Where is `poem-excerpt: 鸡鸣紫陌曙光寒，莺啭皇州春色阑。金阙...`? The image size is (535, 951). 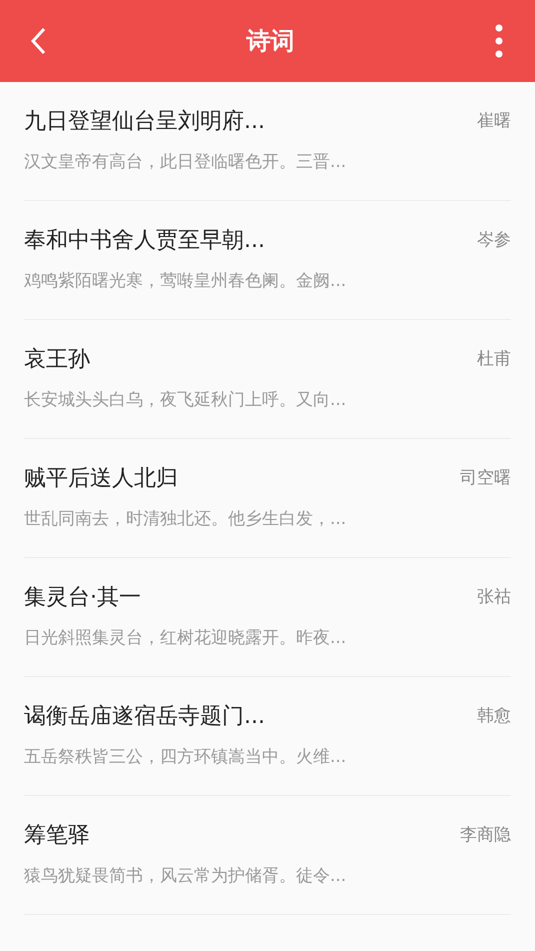
poem-excerpt: 鸡鸣紫陌曙光寒，莺啭皇州春色阑。金阙... is located at coordinates (186, 281).